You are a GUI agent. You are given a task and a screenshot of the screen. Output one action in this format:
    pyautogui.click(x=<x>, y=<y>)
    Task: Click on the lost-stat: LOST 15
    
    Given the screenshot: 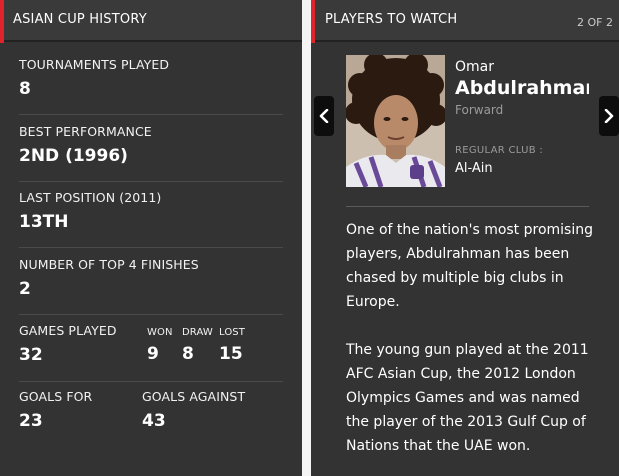 What is the action you would take?
    pyautogui.click(x=232, y=345)
    